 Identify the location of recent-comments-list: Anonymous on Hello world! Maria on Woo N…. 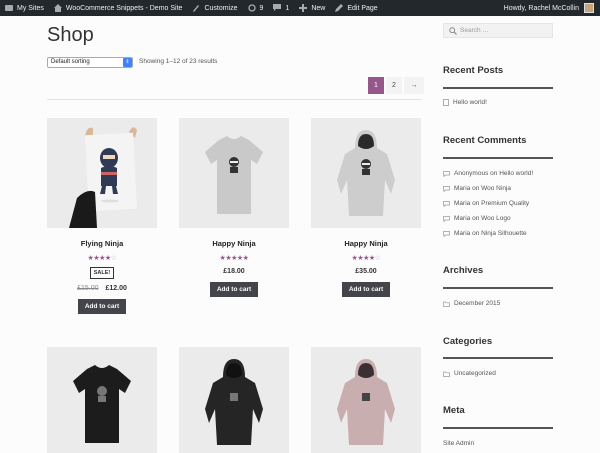
(488, 203).